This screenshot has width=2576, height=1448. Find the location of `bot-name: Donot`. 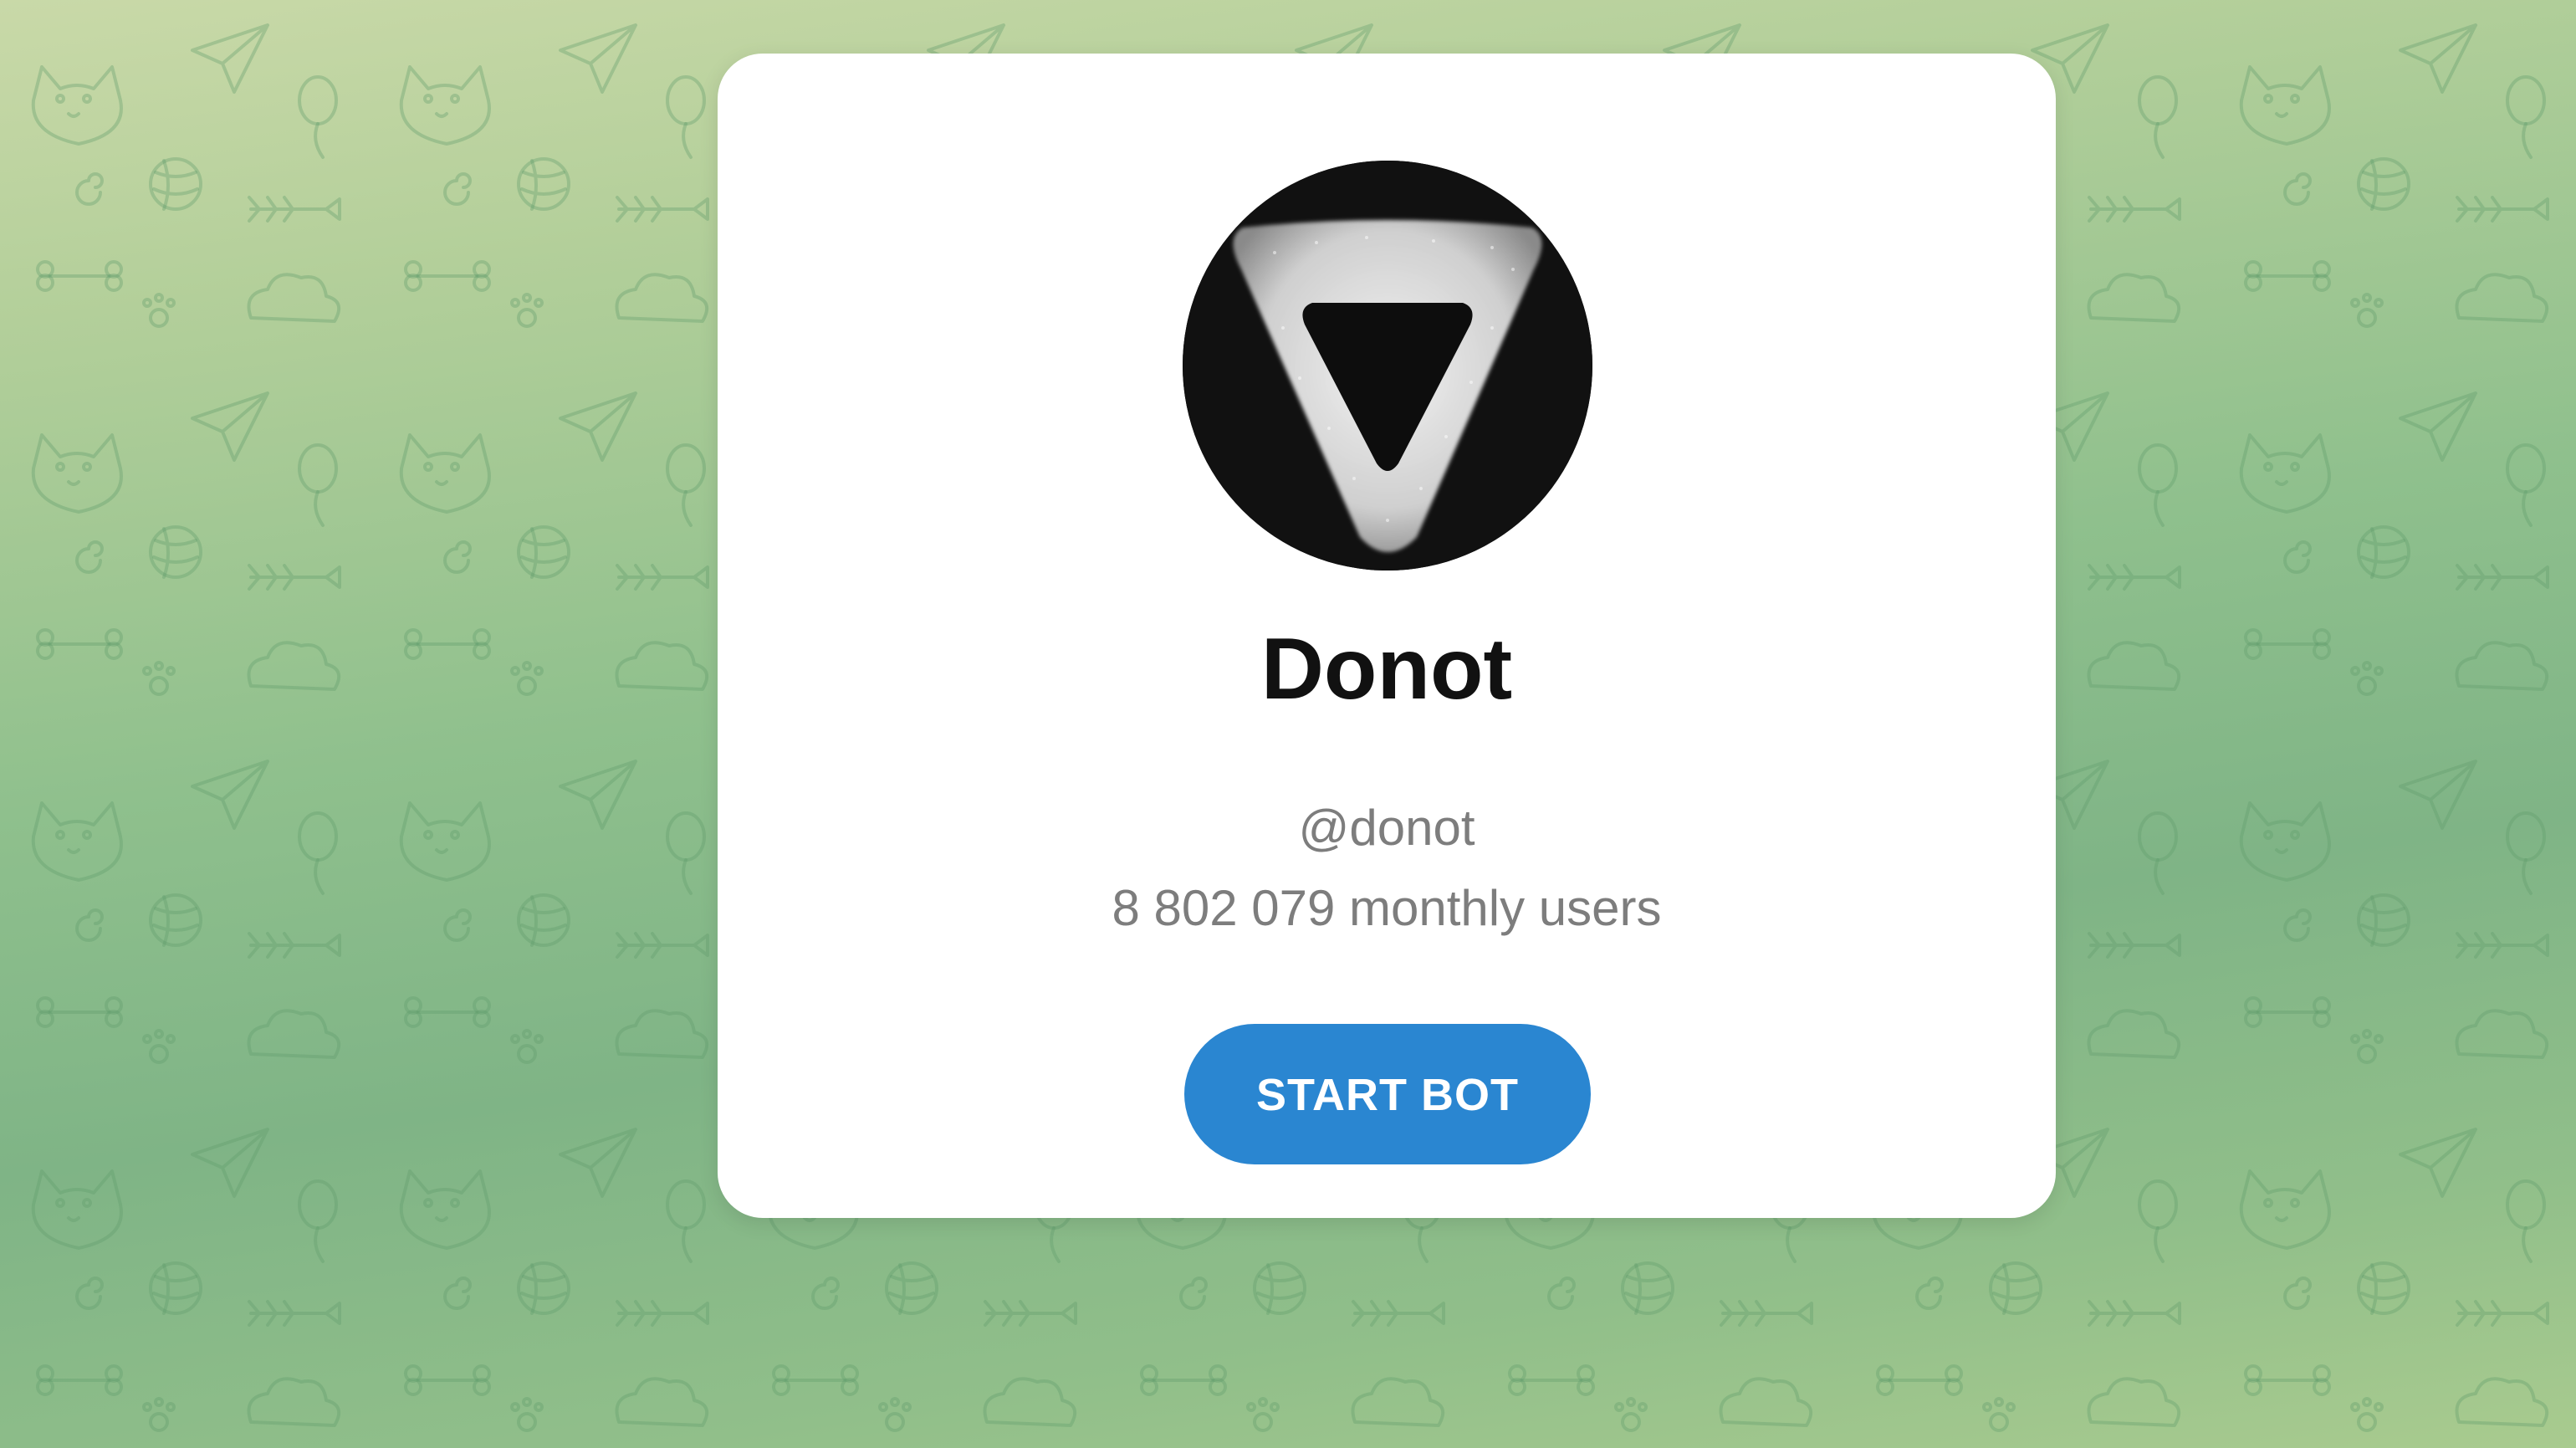

bot-name: Donot is located at coordinates (1386, 669).